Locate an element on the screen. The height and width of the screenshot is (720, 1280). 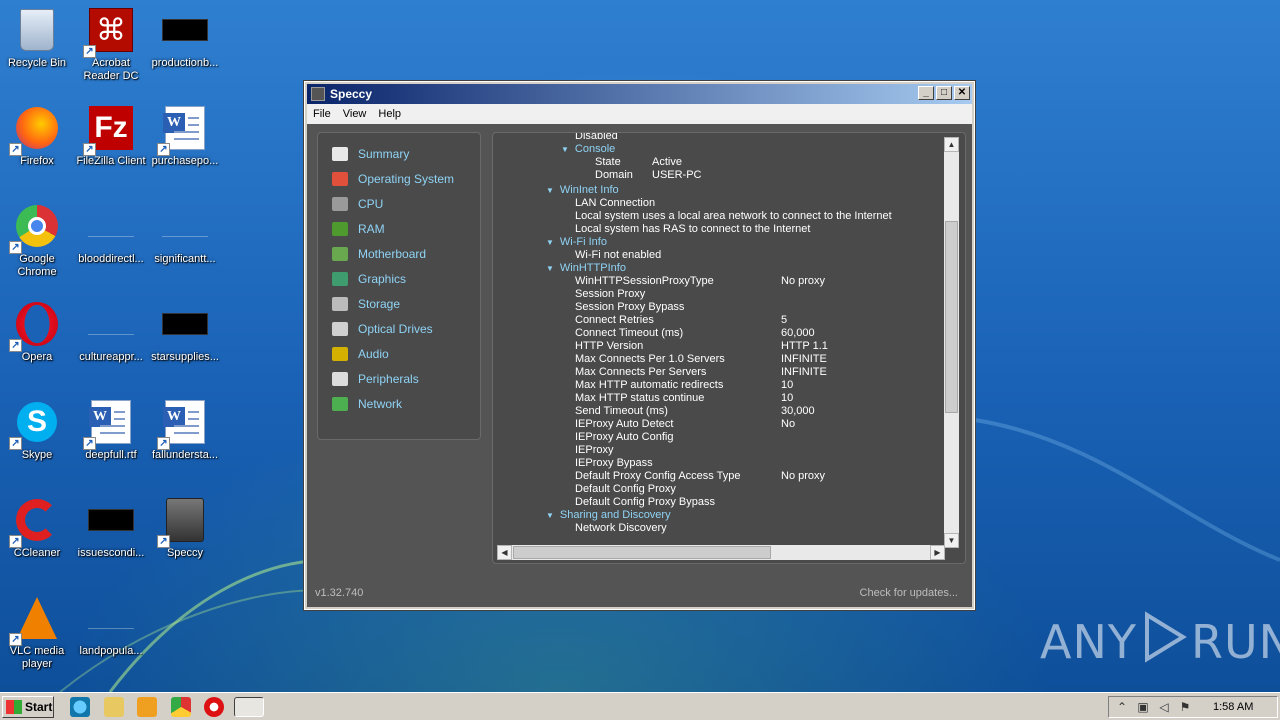
nav-item-label: Operating System is located at coordinates (406, 178).